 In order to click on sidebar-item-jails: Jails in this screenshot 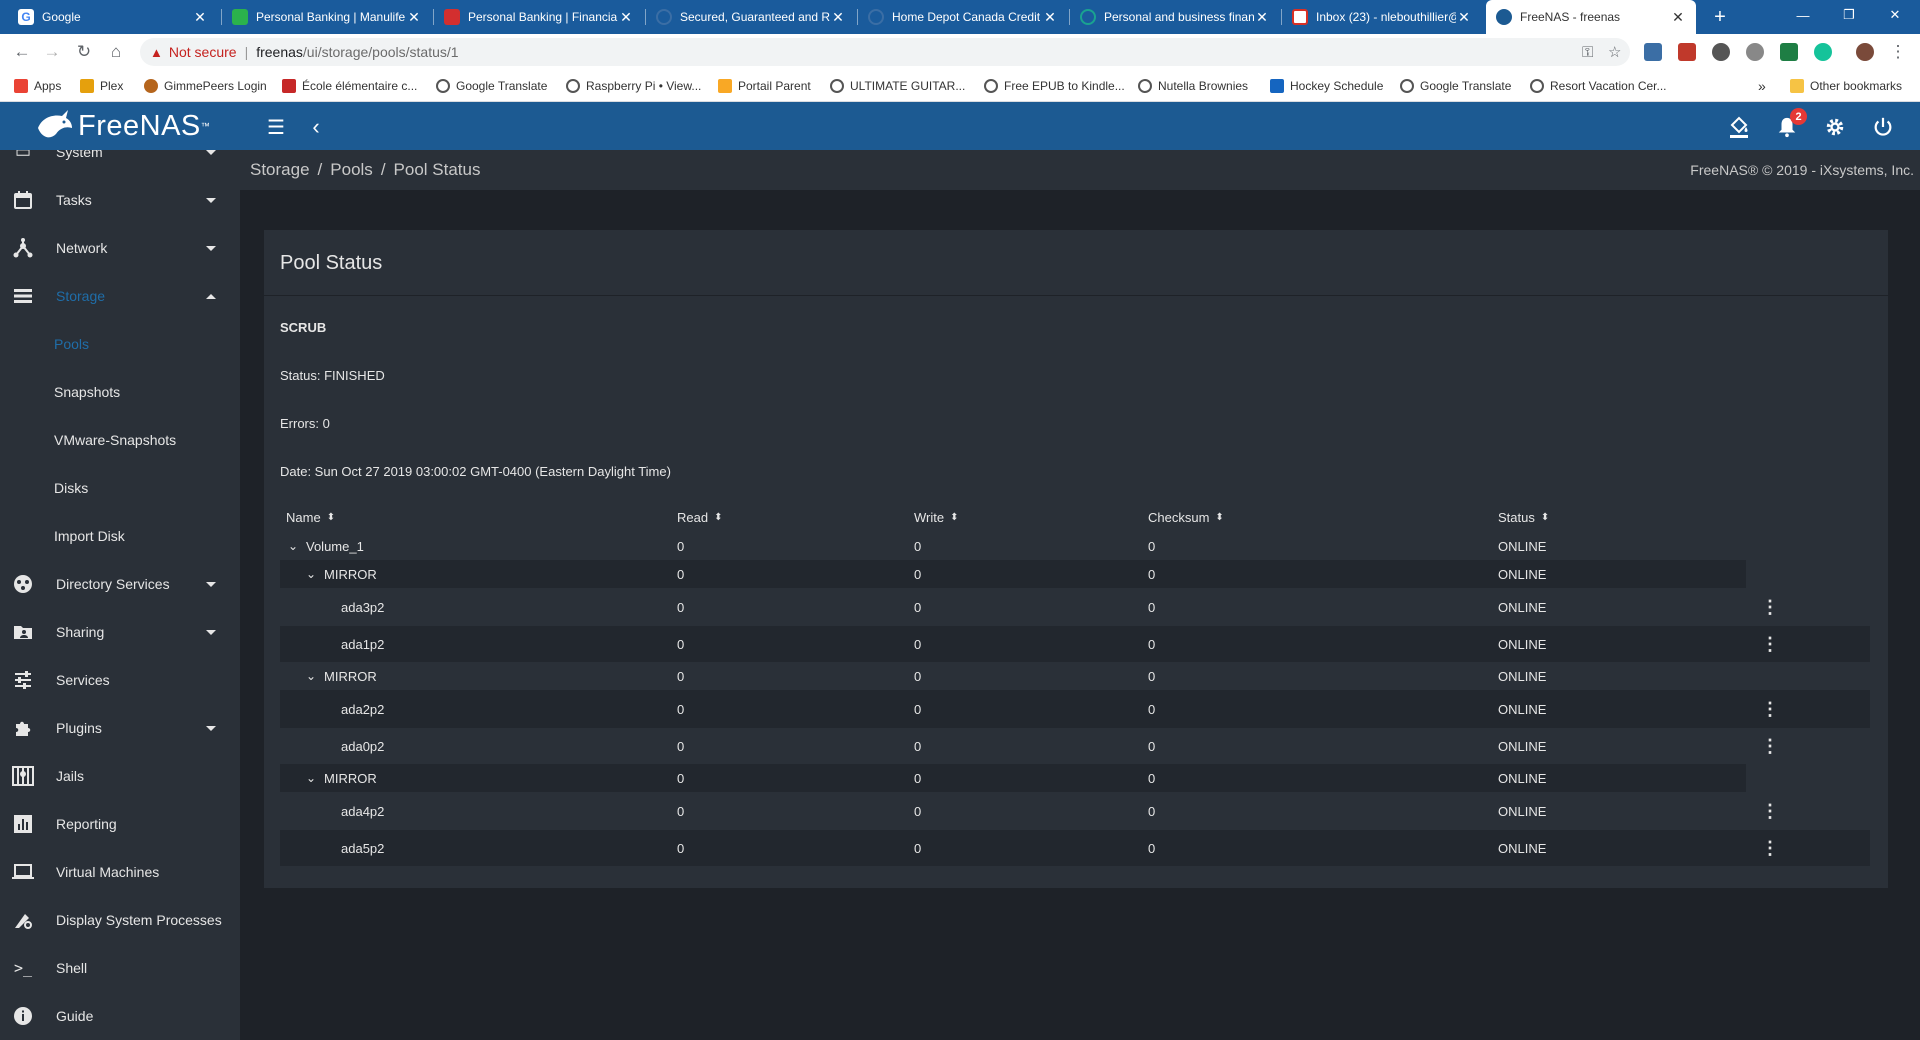, I will do `click(120, 776)`.